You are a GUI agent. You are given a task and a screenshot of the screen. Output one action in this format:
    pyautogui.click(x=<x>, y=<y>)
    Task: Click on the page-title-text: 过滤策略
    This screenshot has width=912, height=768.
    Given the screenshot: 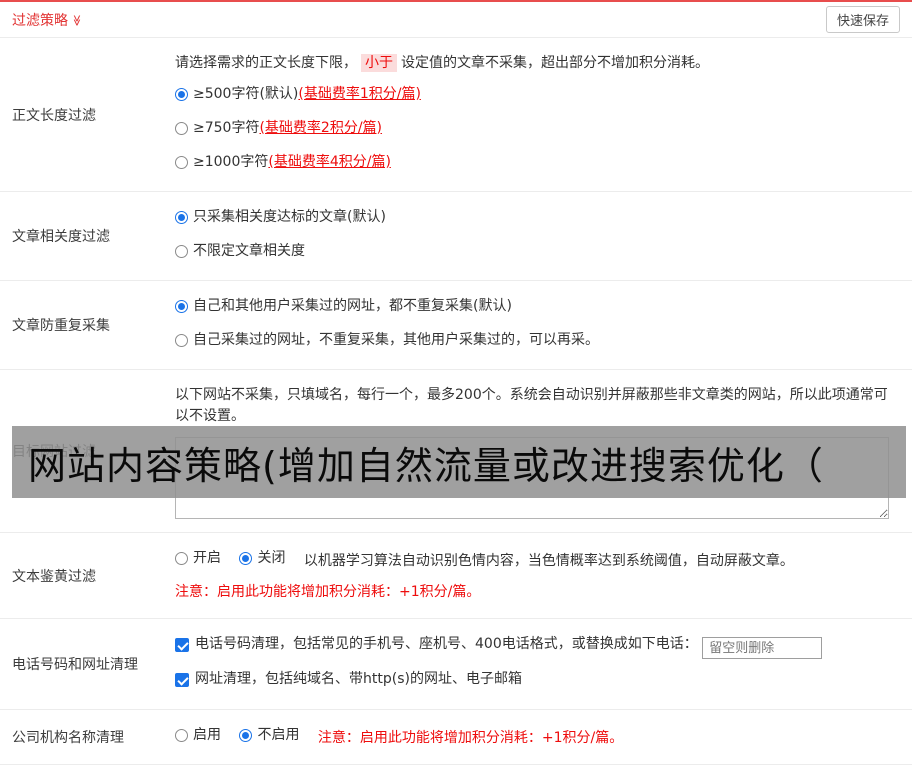 What is the action you would take?
    pyautogui.click(x=40, y=20)
    